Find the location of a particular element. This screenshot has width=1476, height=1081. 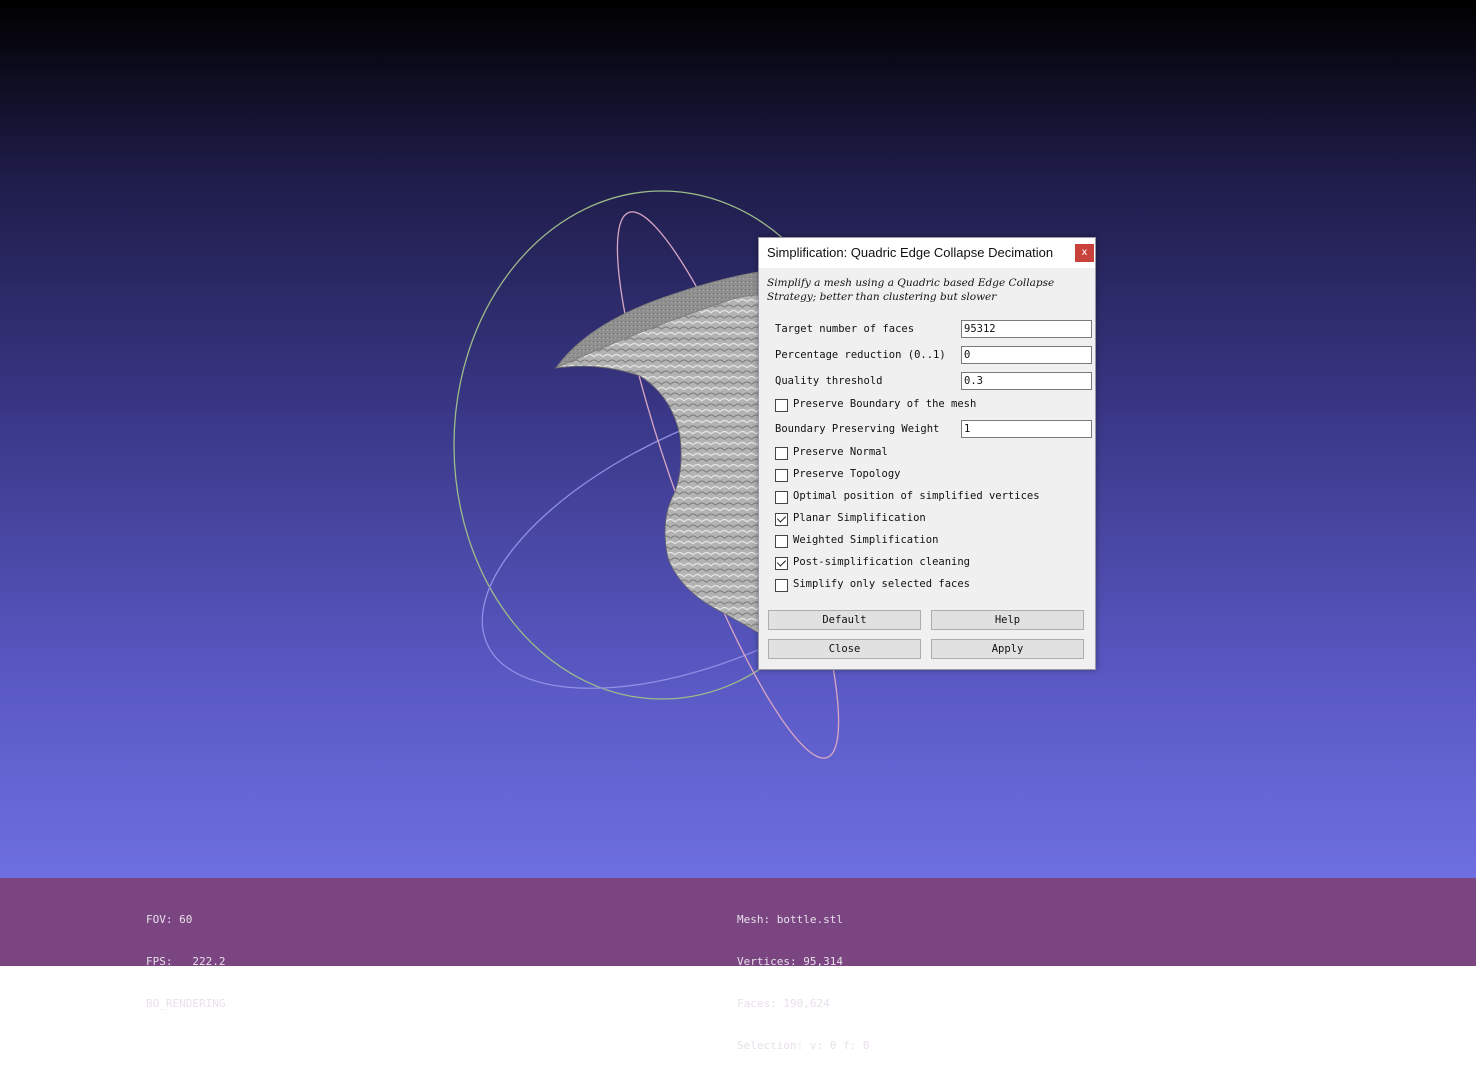

post-cleaning-checkbox is located at coordinates (781, 563).